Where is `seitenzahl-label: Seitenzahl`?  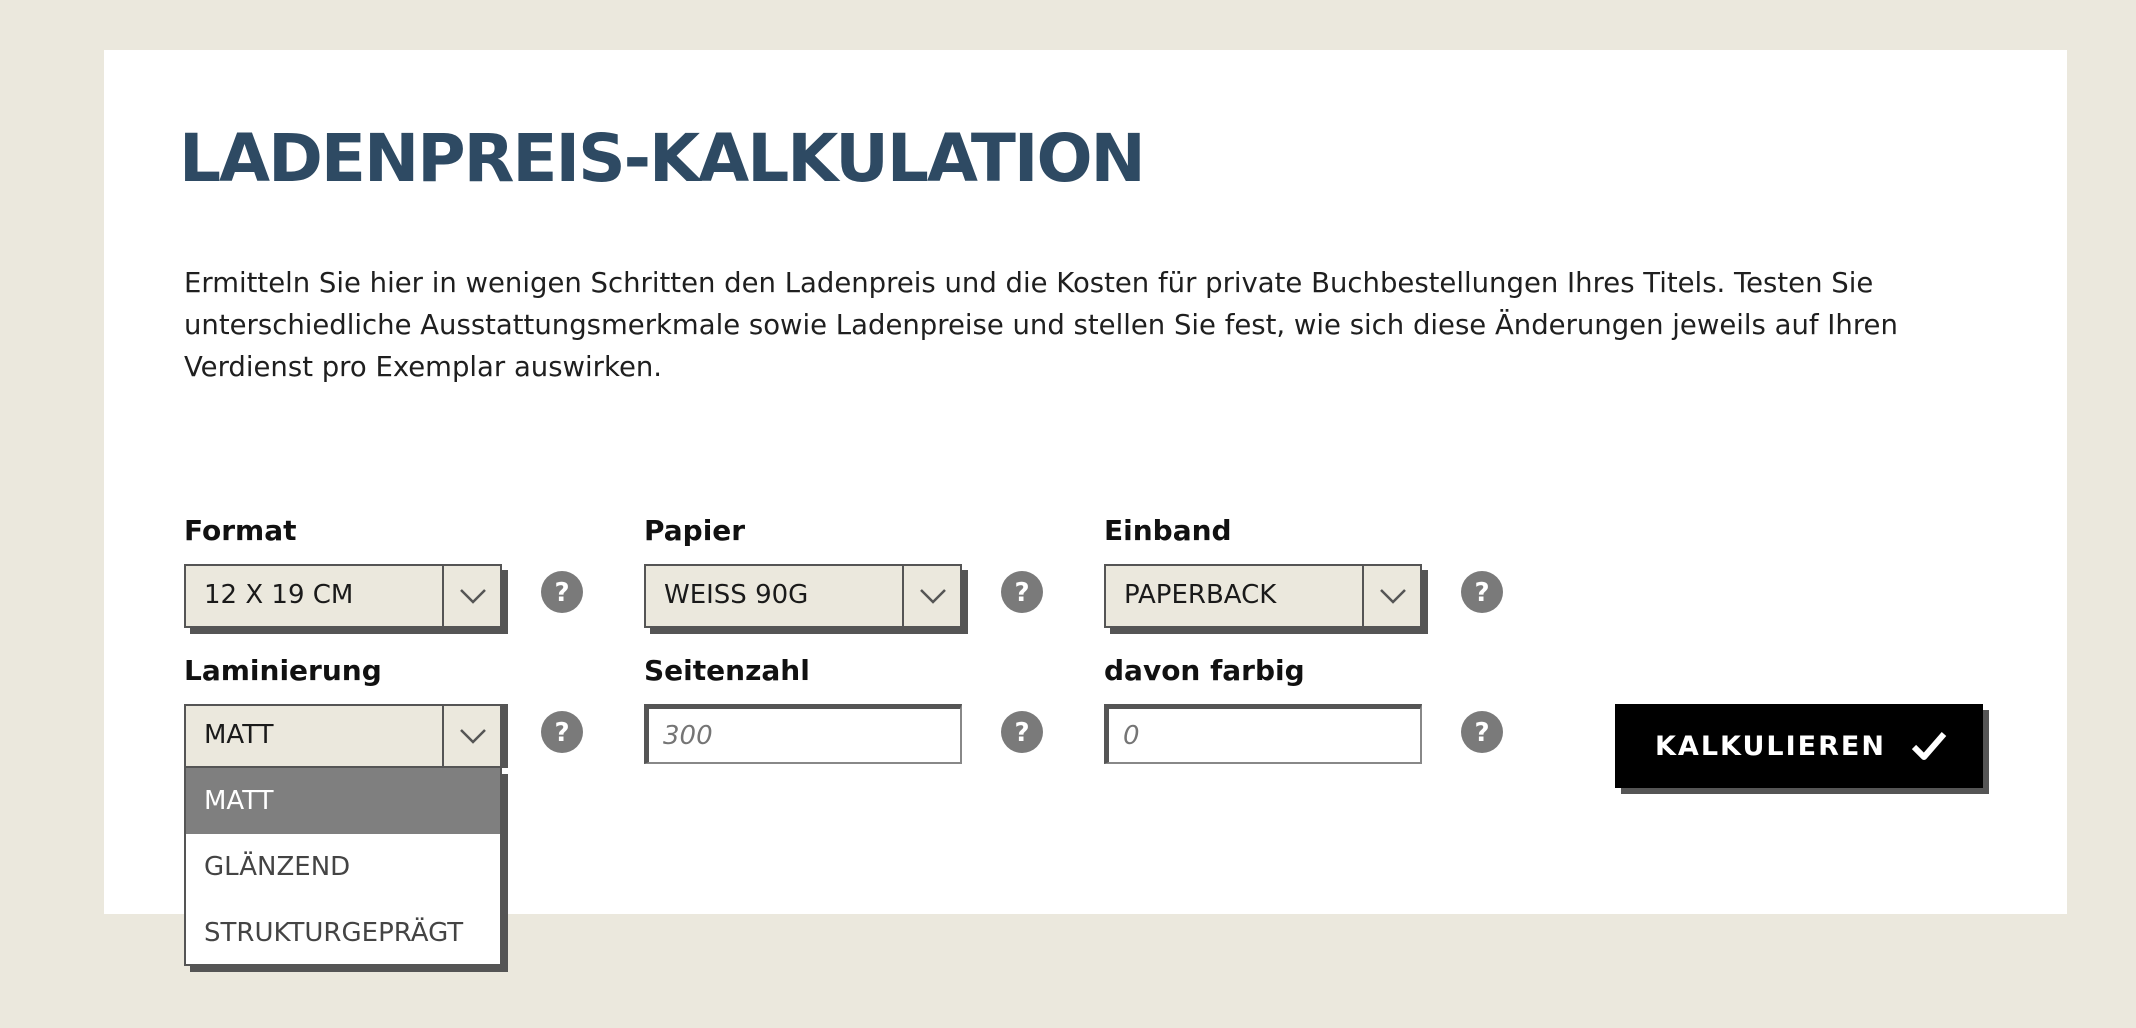
seitenzahl-label: Seitenzahl is located at coordinates (727, 670).